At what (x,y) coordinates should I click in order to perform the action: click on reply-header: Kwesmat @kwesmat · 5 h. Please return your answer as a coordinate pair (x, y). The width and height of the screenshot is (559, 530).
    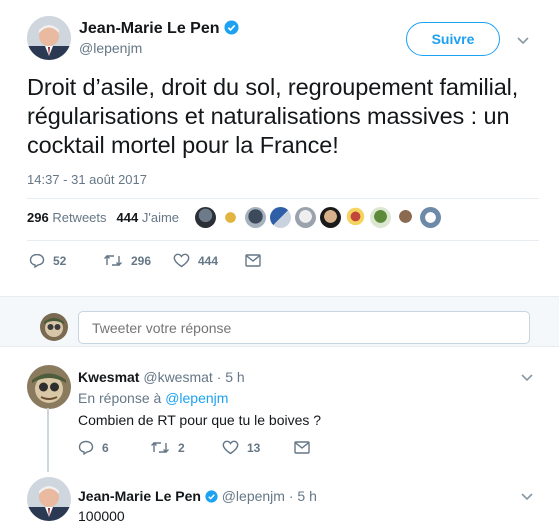
    Looking at the image, I should click on (161, 377).